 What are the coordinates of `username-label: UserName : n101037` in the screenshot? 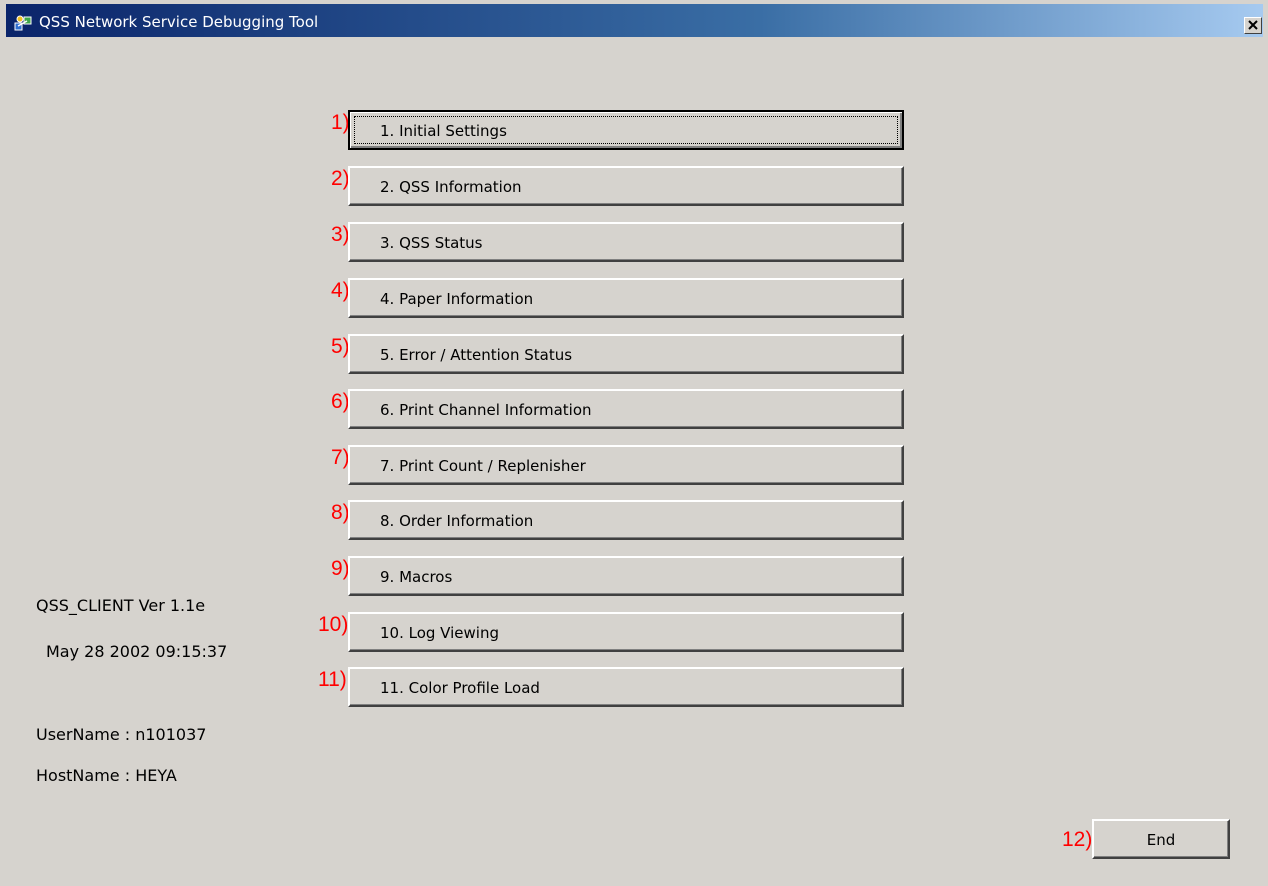 It's located at (121, 734).